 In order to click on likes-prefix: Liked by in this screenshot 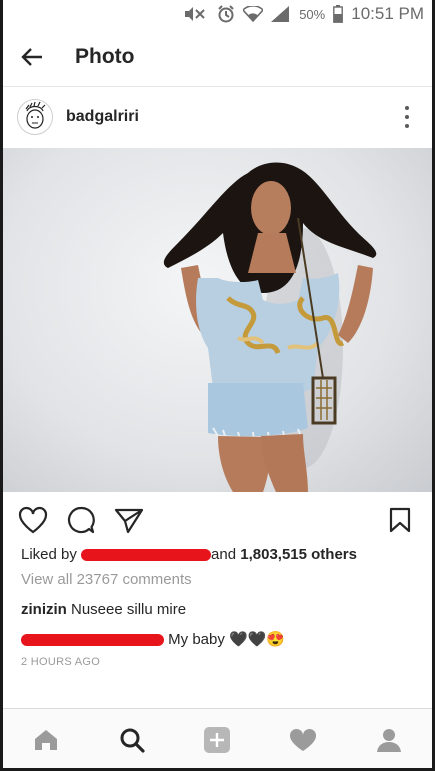, I will do `click(49, 554)`.